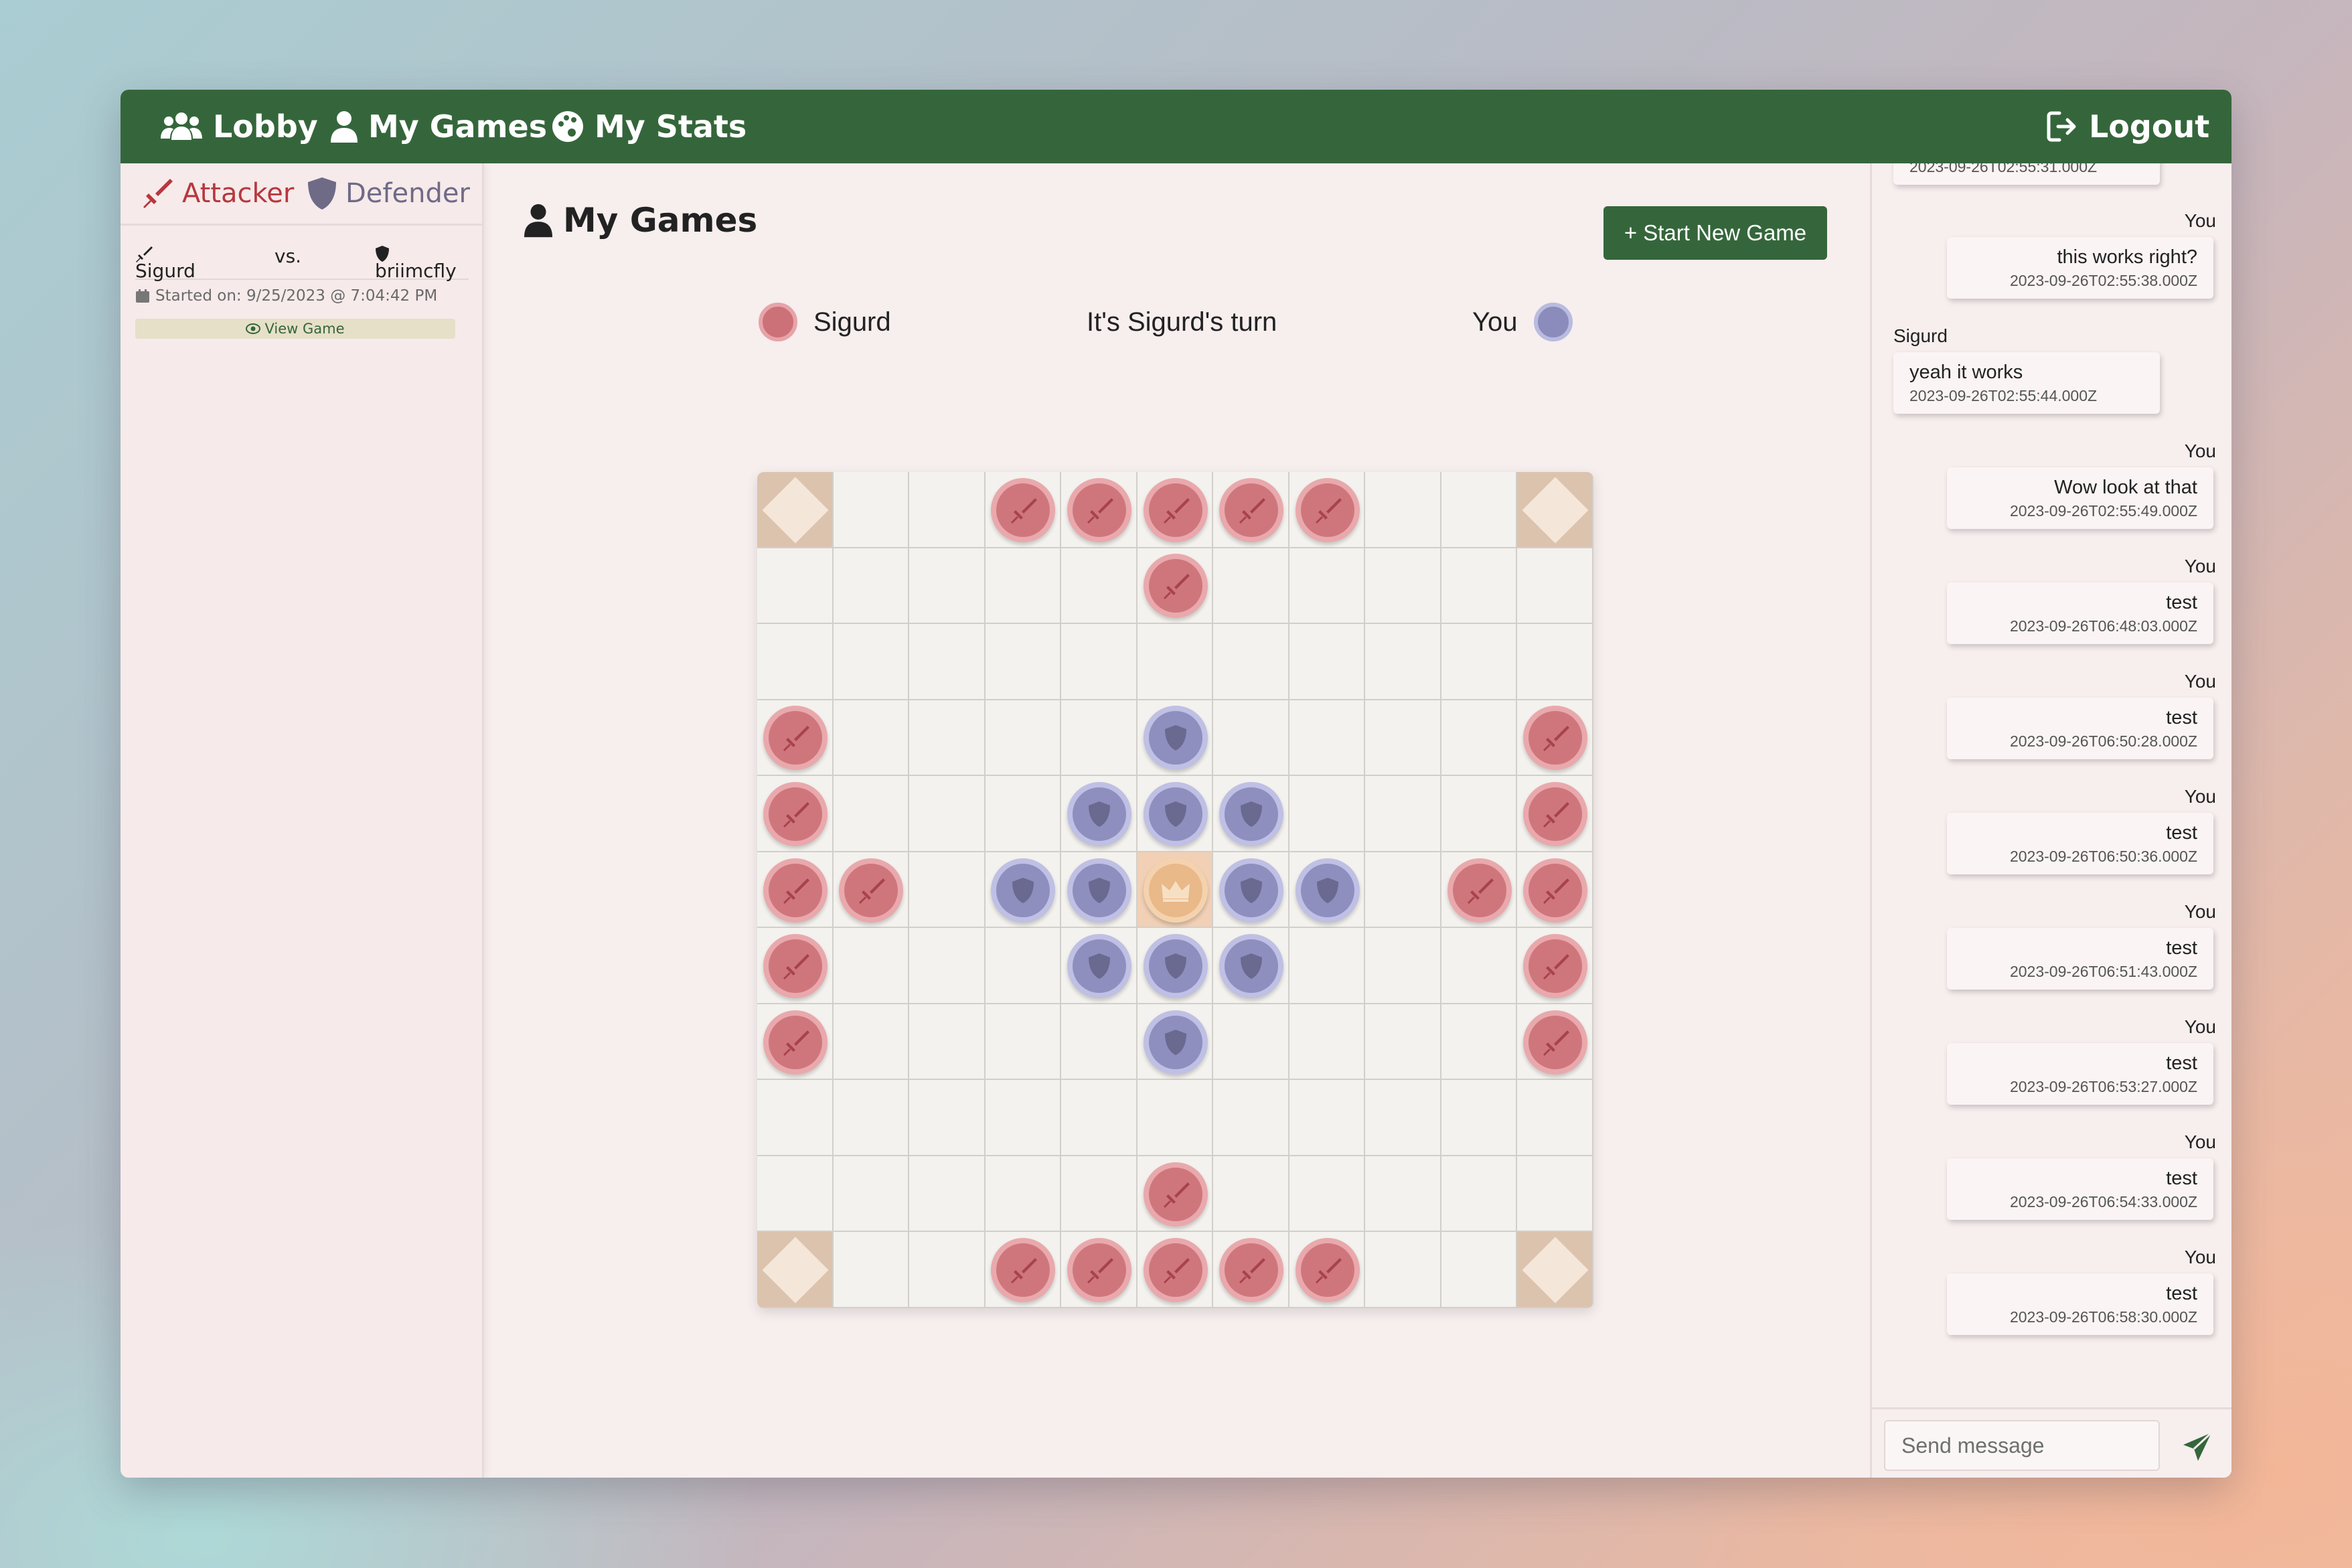 This screenshot has height=1568, width=2352. Describe the element at coordinates (295, 329) in the screenshot. I see `view-game-button: View Game` at that location.